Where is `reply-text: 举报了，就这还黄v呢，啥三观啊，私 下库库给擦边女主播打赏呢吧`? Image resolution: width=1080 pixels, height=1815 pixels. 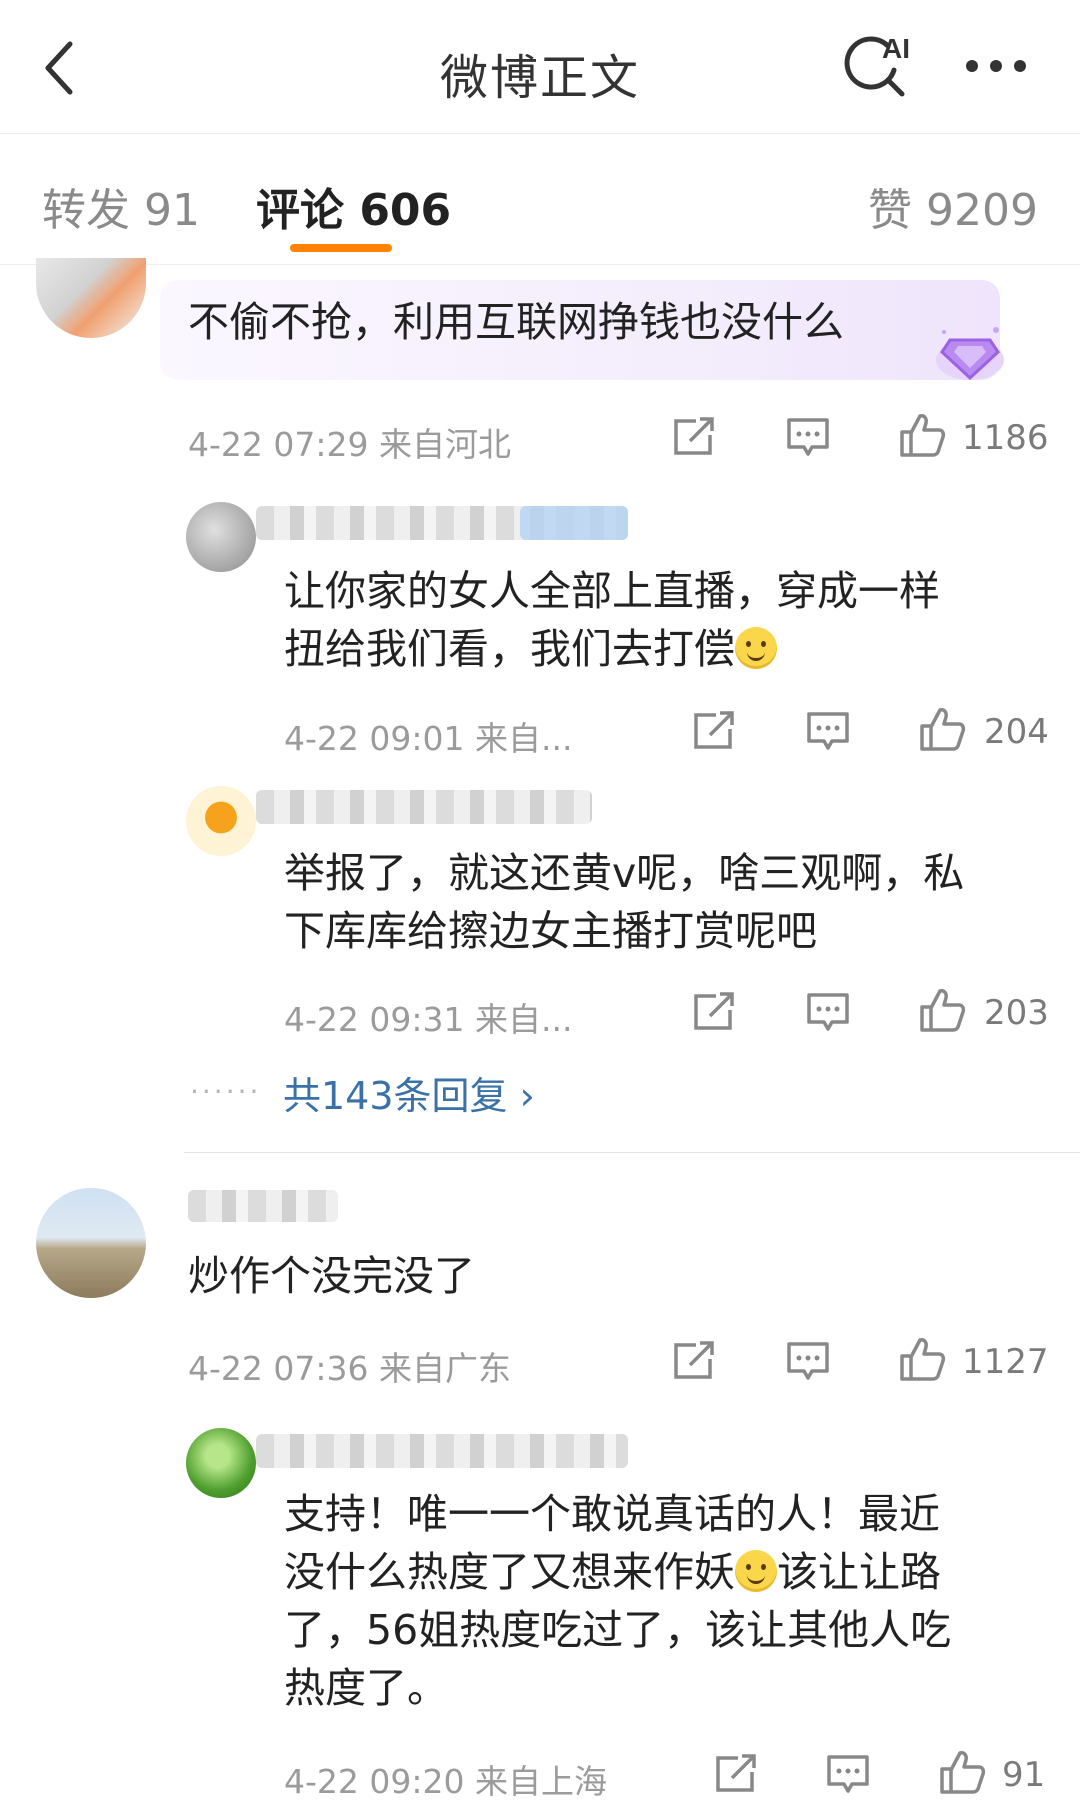 reply-text: 举报了，就这还黄v呢，啥三观啊，私 下库库给擦边女主播打赏呢吧 is located at coordinates (624, 902).